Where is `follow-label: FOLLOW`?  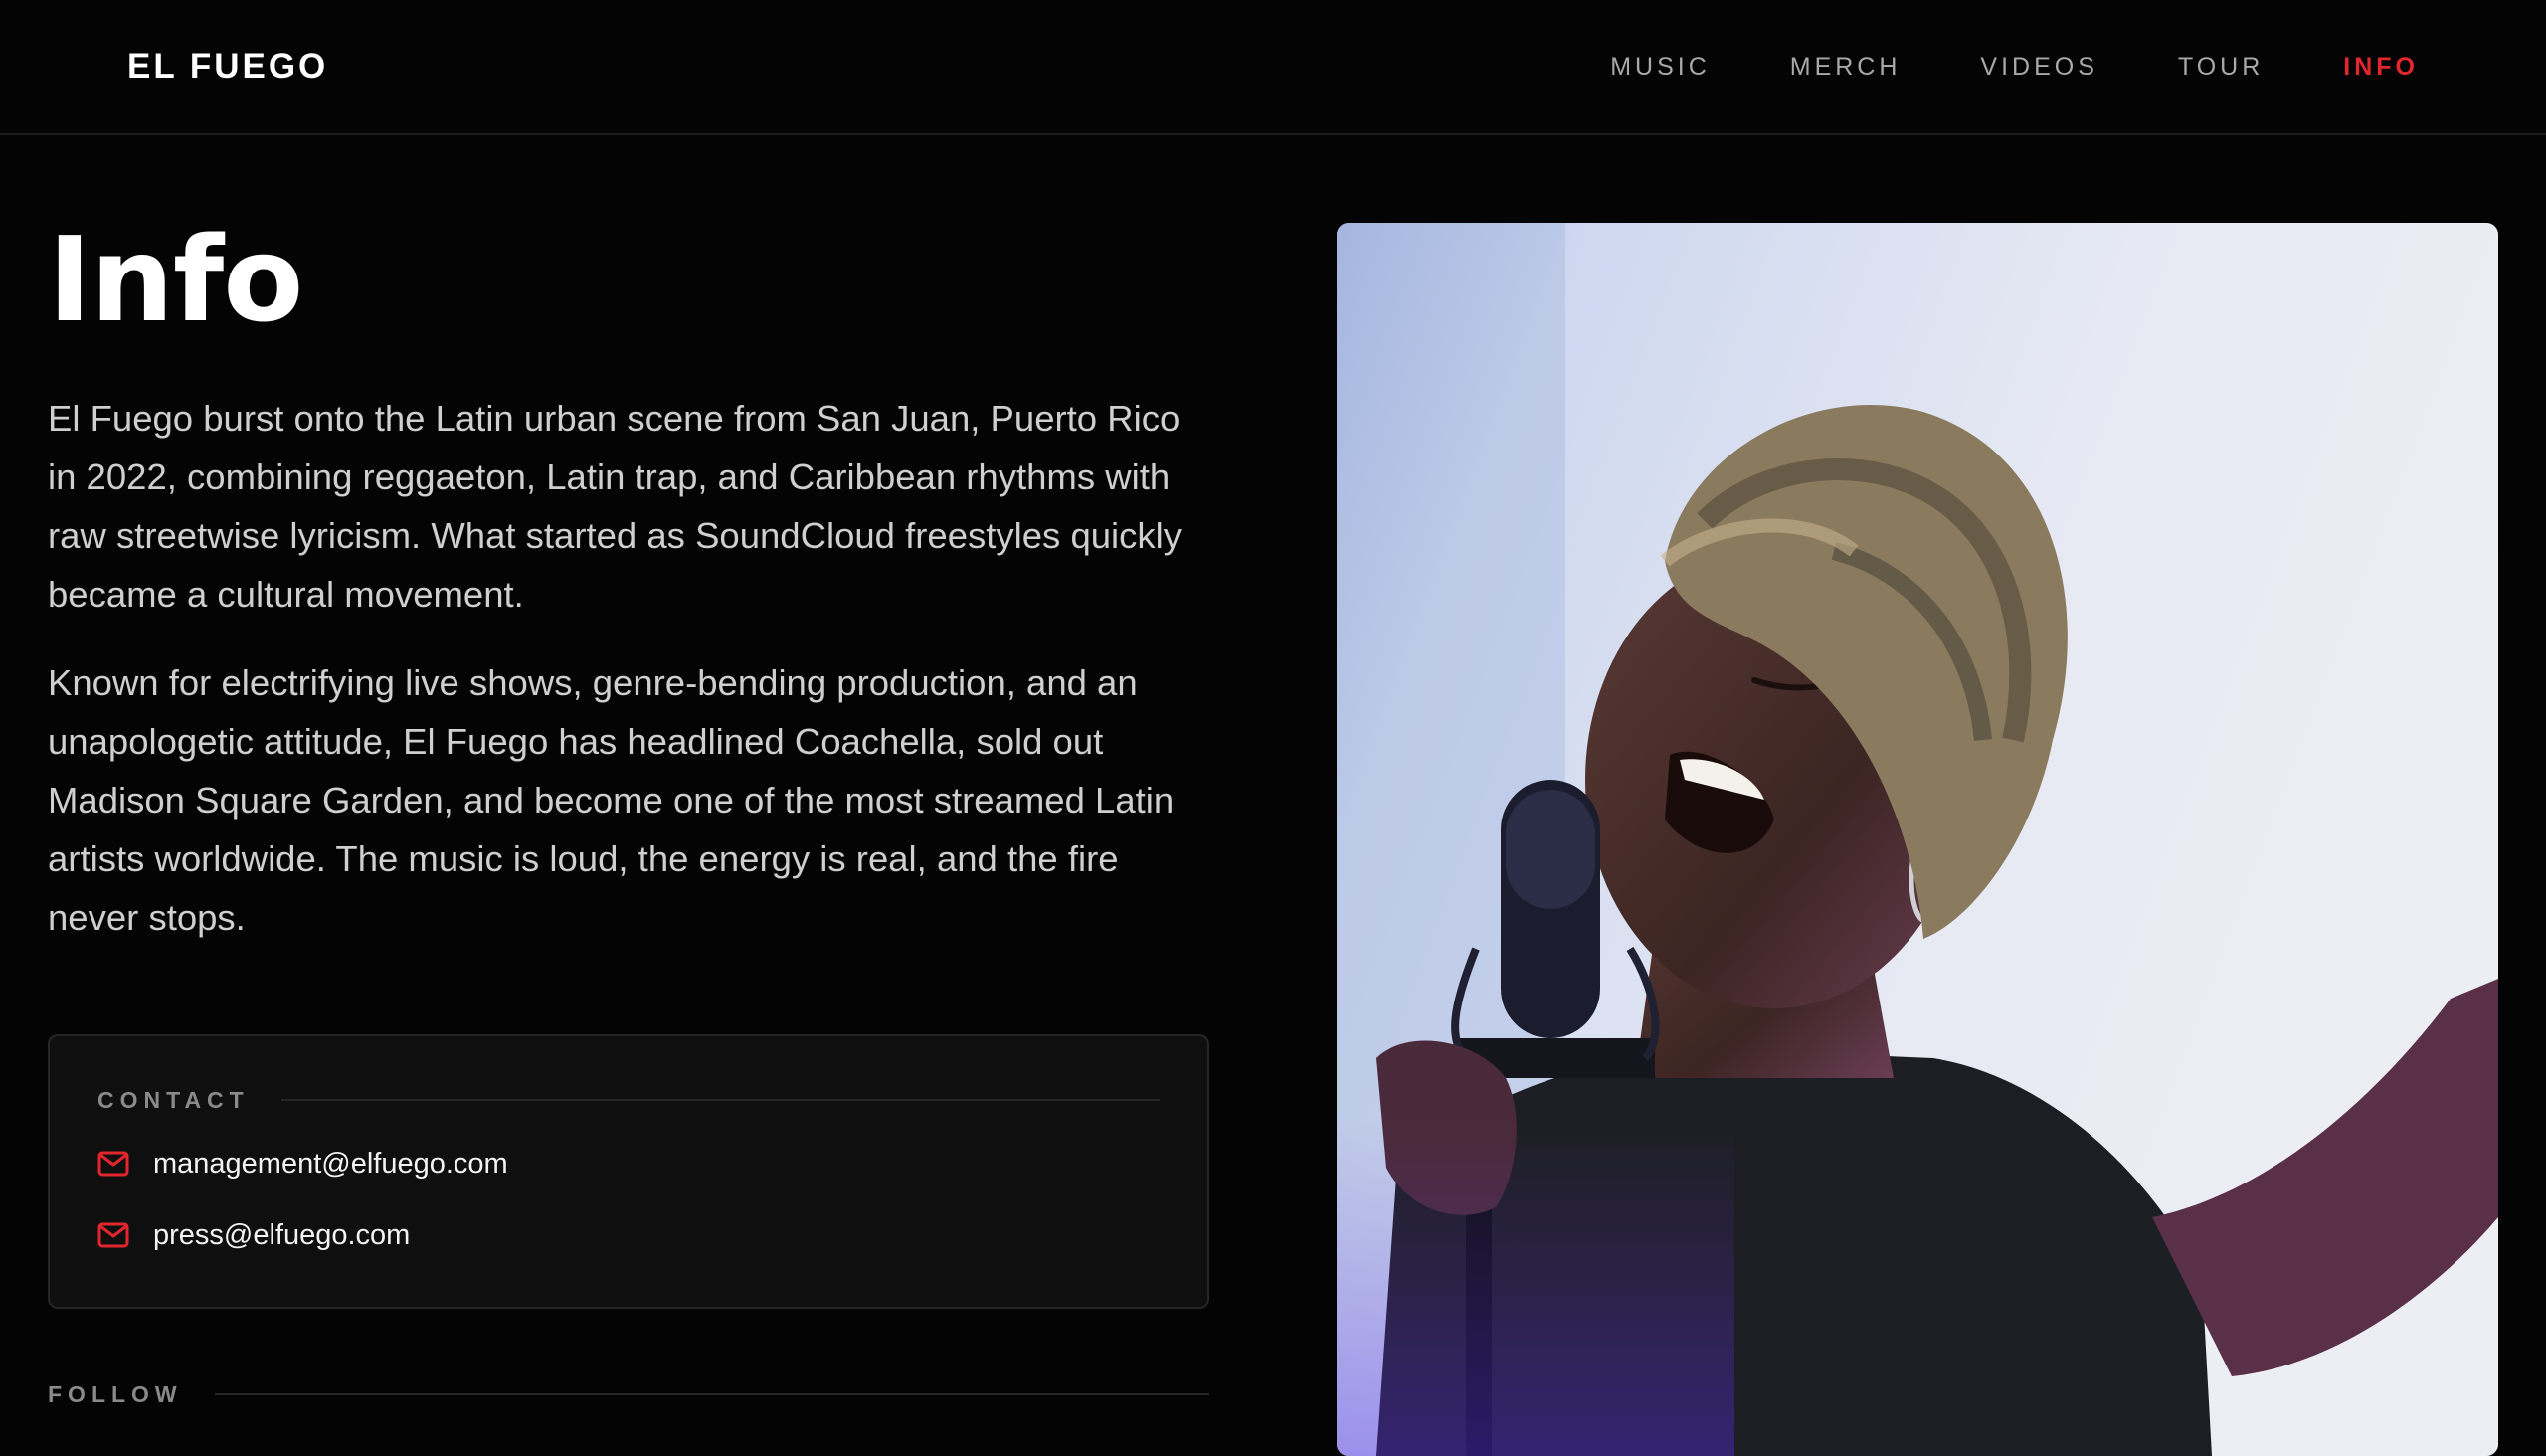 follow-label: FOLLOW is located at coordinates (115, 1394).